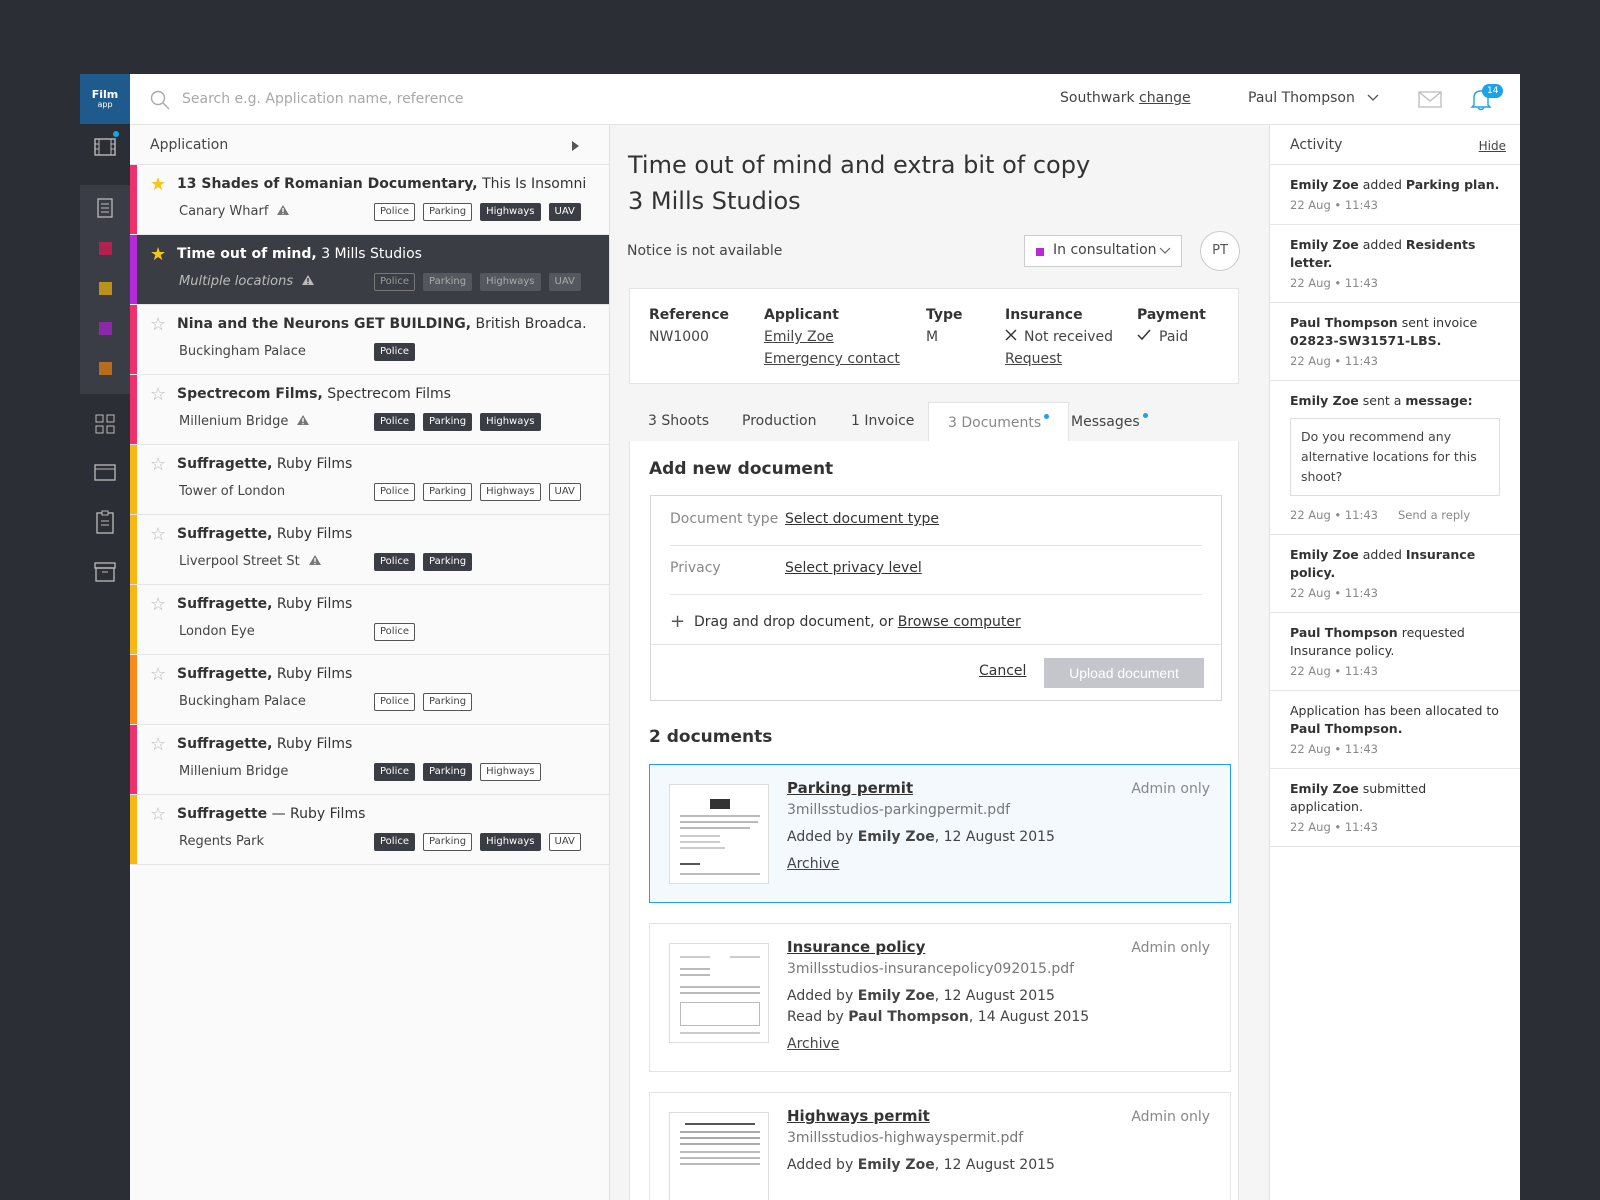  Describe the element at coordinates (105, 147) in the screenshot. I see `film-icon` at that location.